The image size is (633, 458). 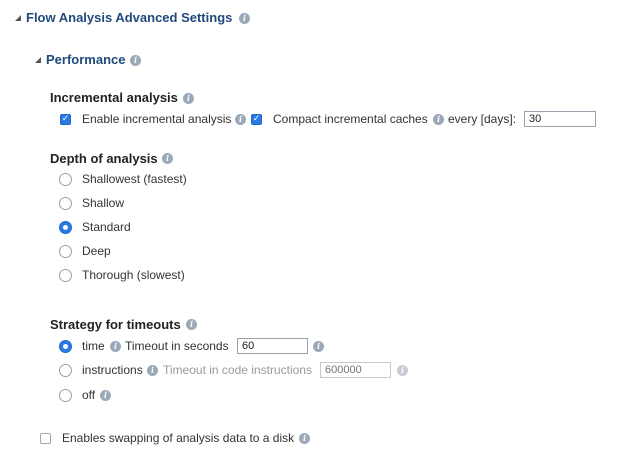 I want to click on depth-of-analysis-heading: Depth of analysis, so click(x=104, y=158).